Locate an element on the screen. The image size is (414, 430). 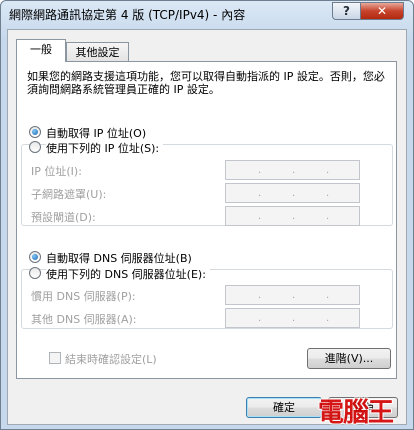
ip-address-label: IP 位址(I): is located at coordinates (56, 171).